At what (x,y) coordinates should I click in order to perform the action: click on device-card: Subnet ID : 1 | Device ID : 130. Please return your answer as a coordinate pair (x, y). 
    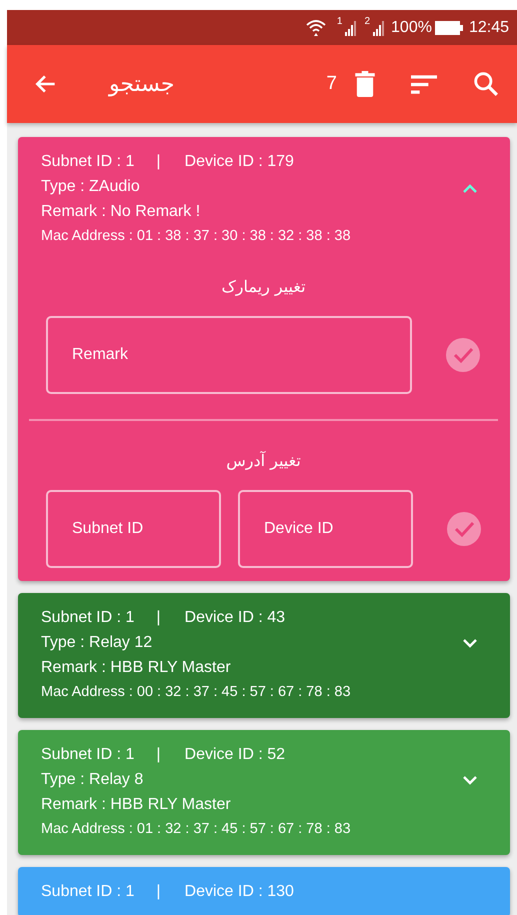
    Looking at the image, I should click on (264, 891).